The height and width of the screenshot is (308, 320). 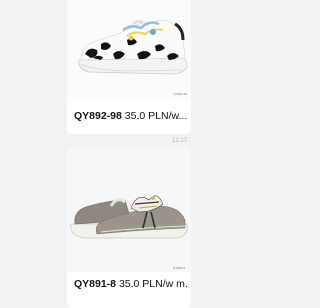 What do you see at coordinates (133, 47) in the screenshot?
I see `cow-print-sneaker-illustration` at bounding box center [133, 47].